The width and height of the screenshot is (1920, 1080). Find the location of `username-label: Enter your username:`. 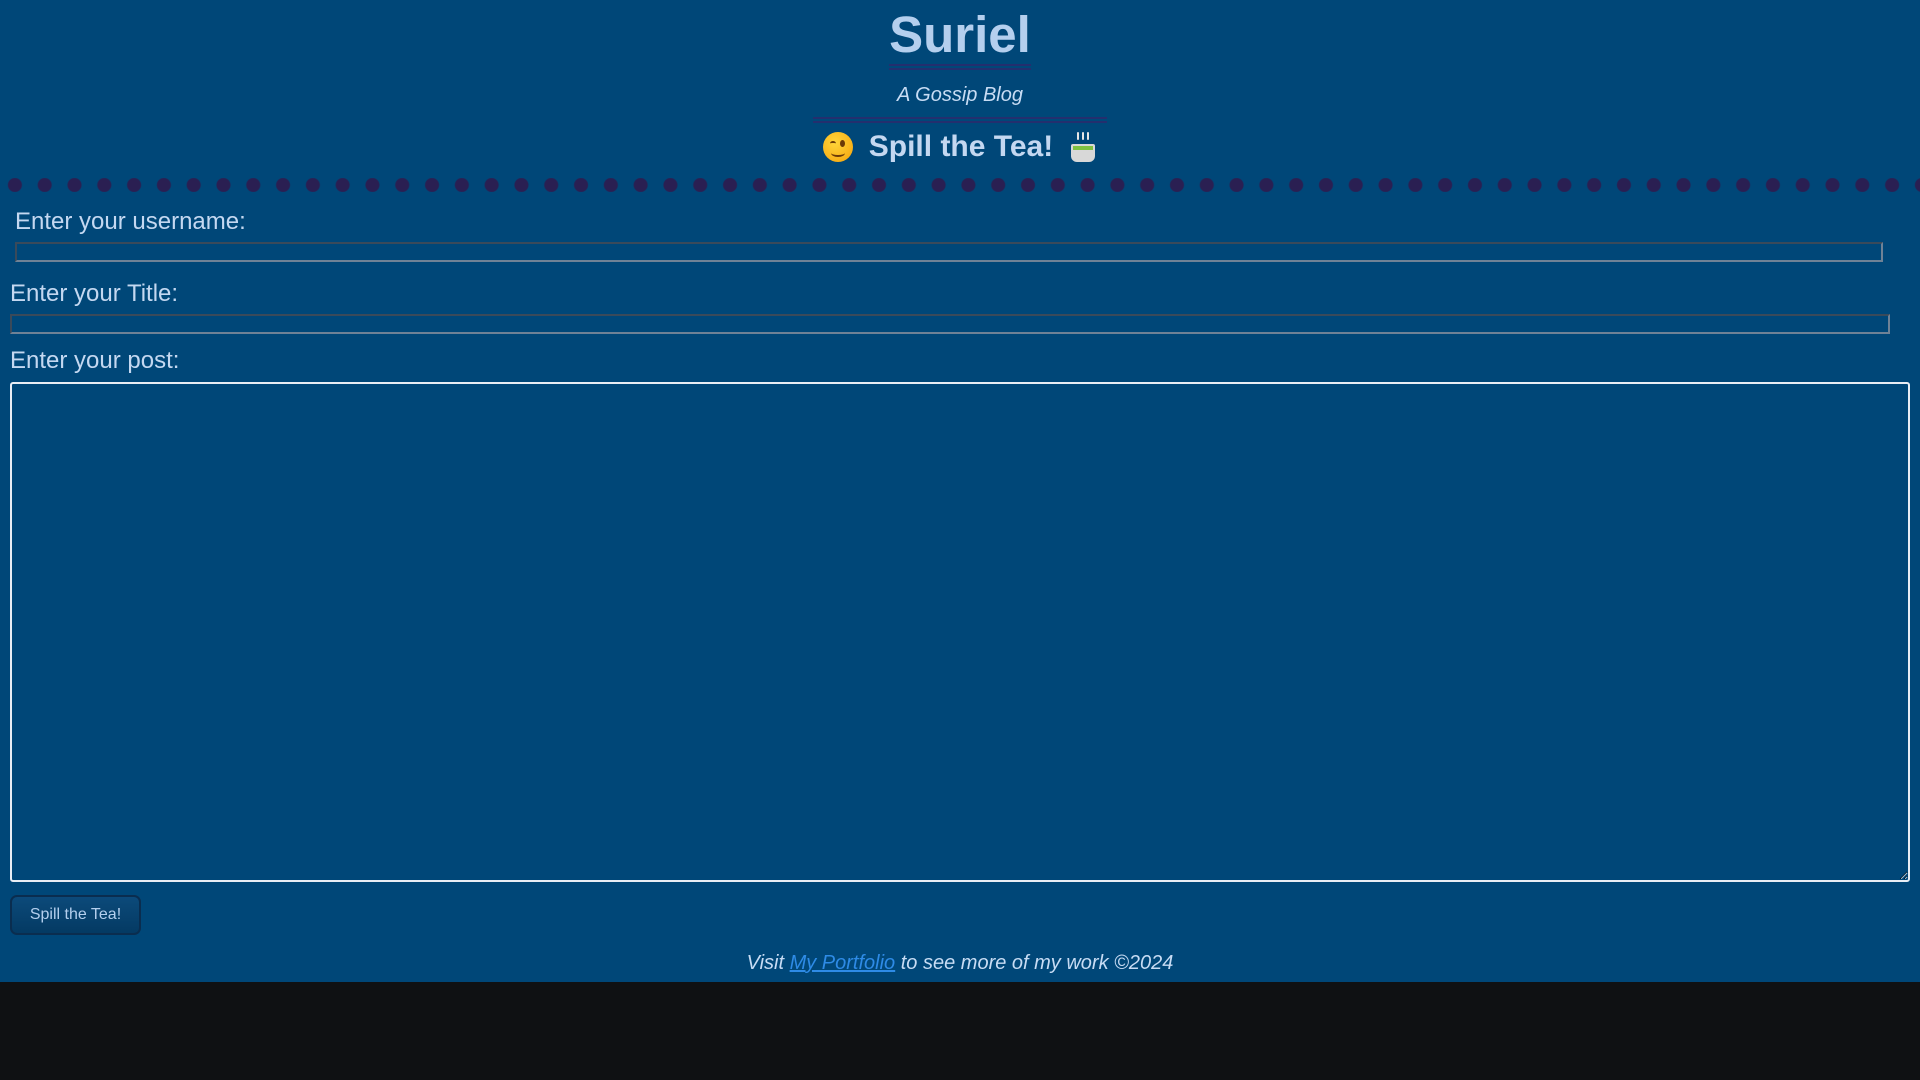

username-label: Enter your username: is located at coordinates (130, 221).